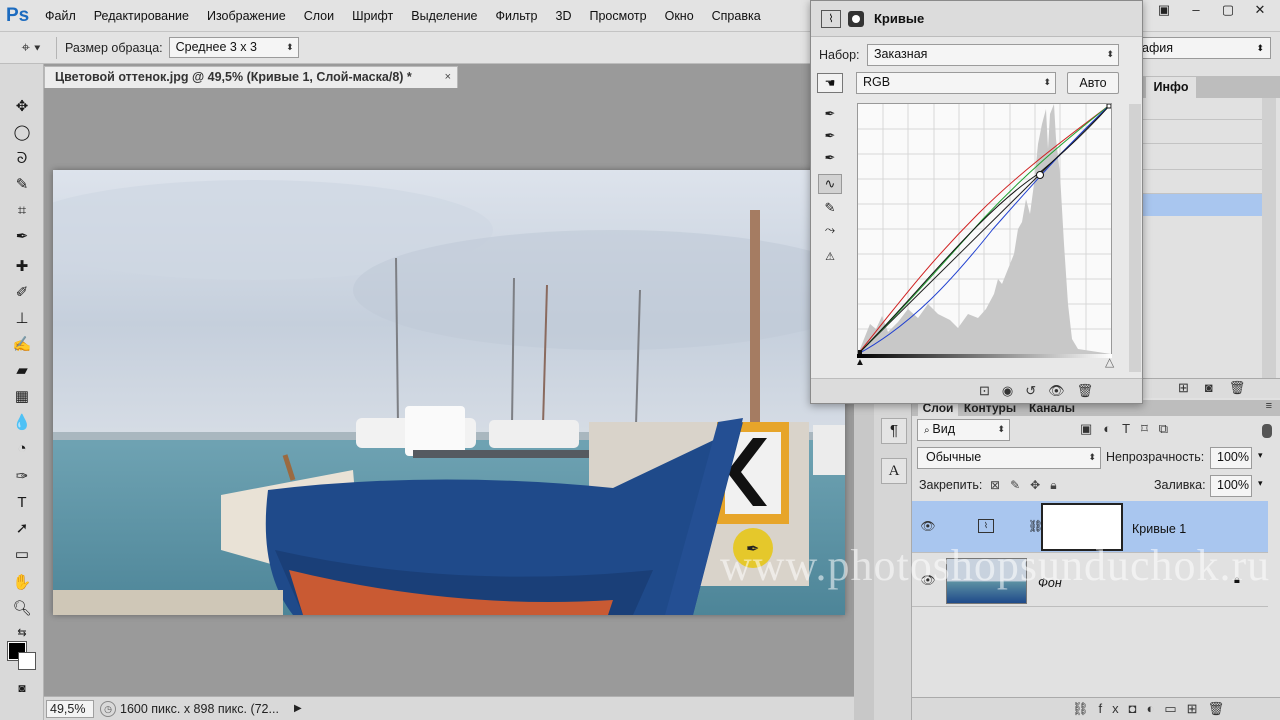  I want to click on view-previous-icon: ◉, so click(1013, 390).